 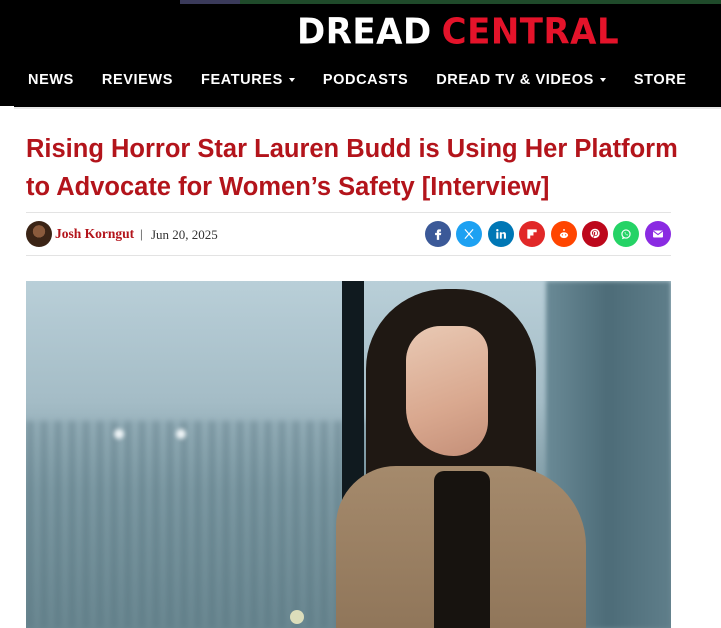 I want to click on nav-item-dread-tv-videos: DREAD TV & VIDEOS, so click(x=521, y=80).